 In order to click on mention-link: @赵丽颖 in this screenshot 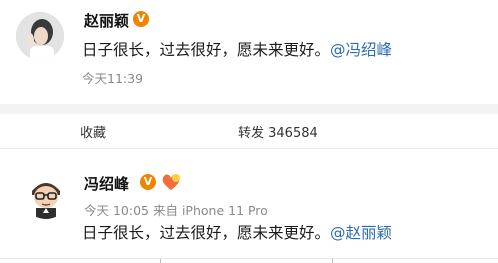, I will do `click(361, 233)`.